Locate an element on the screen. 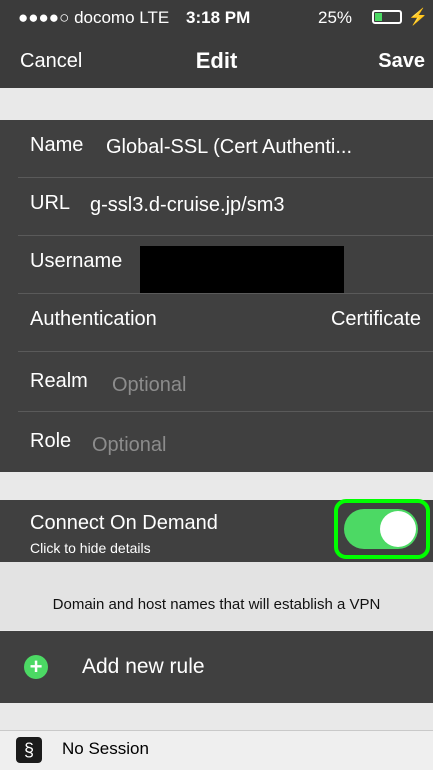 Image resolution: width=433 pixels, height=770 pixels. add-rule-label: Add new rule is located at coordinates (143, 667).